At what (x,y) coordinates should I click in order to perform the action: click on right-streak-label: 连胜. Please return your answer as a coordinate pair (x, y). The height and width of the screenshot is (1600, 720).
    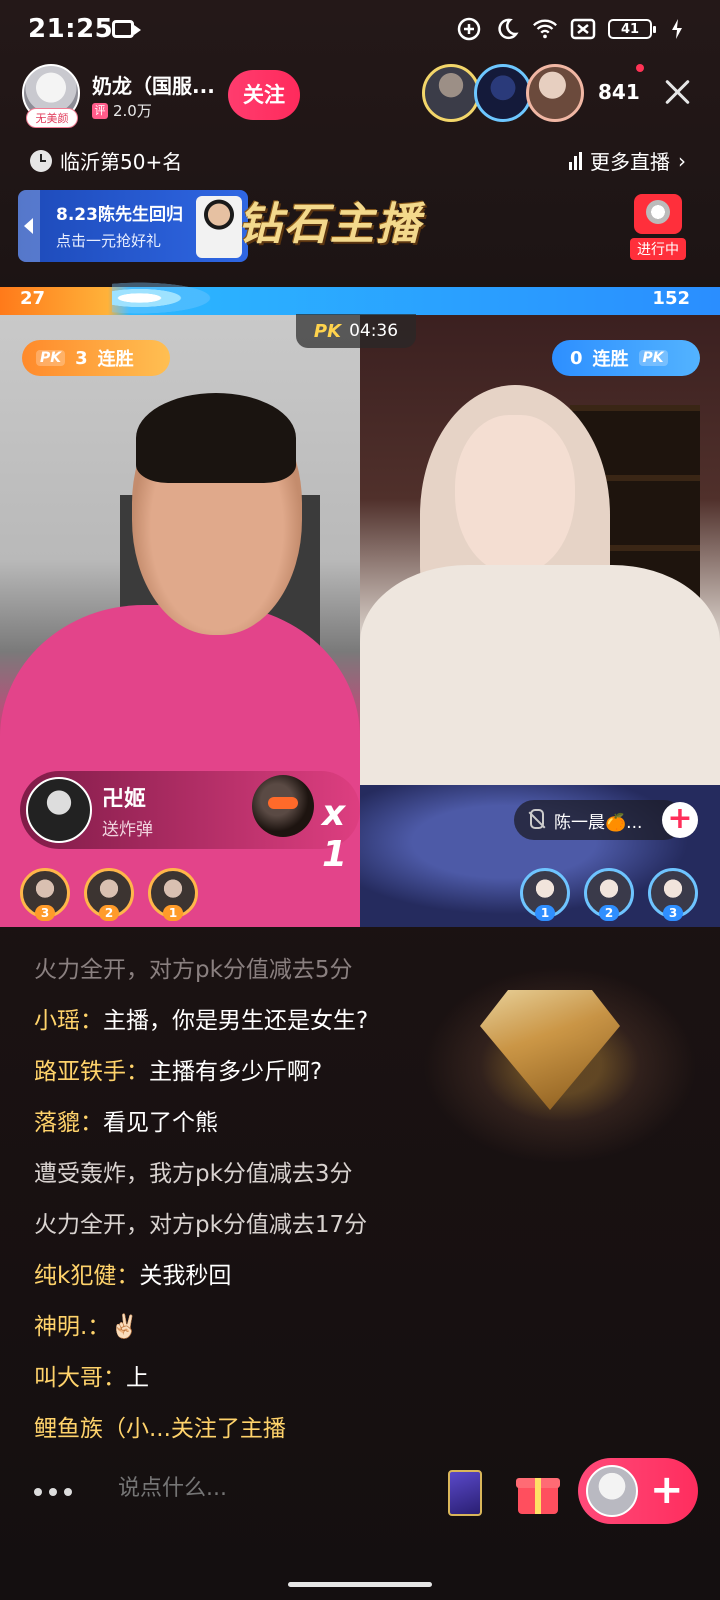
    Looking at the image, I should click on (610, 359).